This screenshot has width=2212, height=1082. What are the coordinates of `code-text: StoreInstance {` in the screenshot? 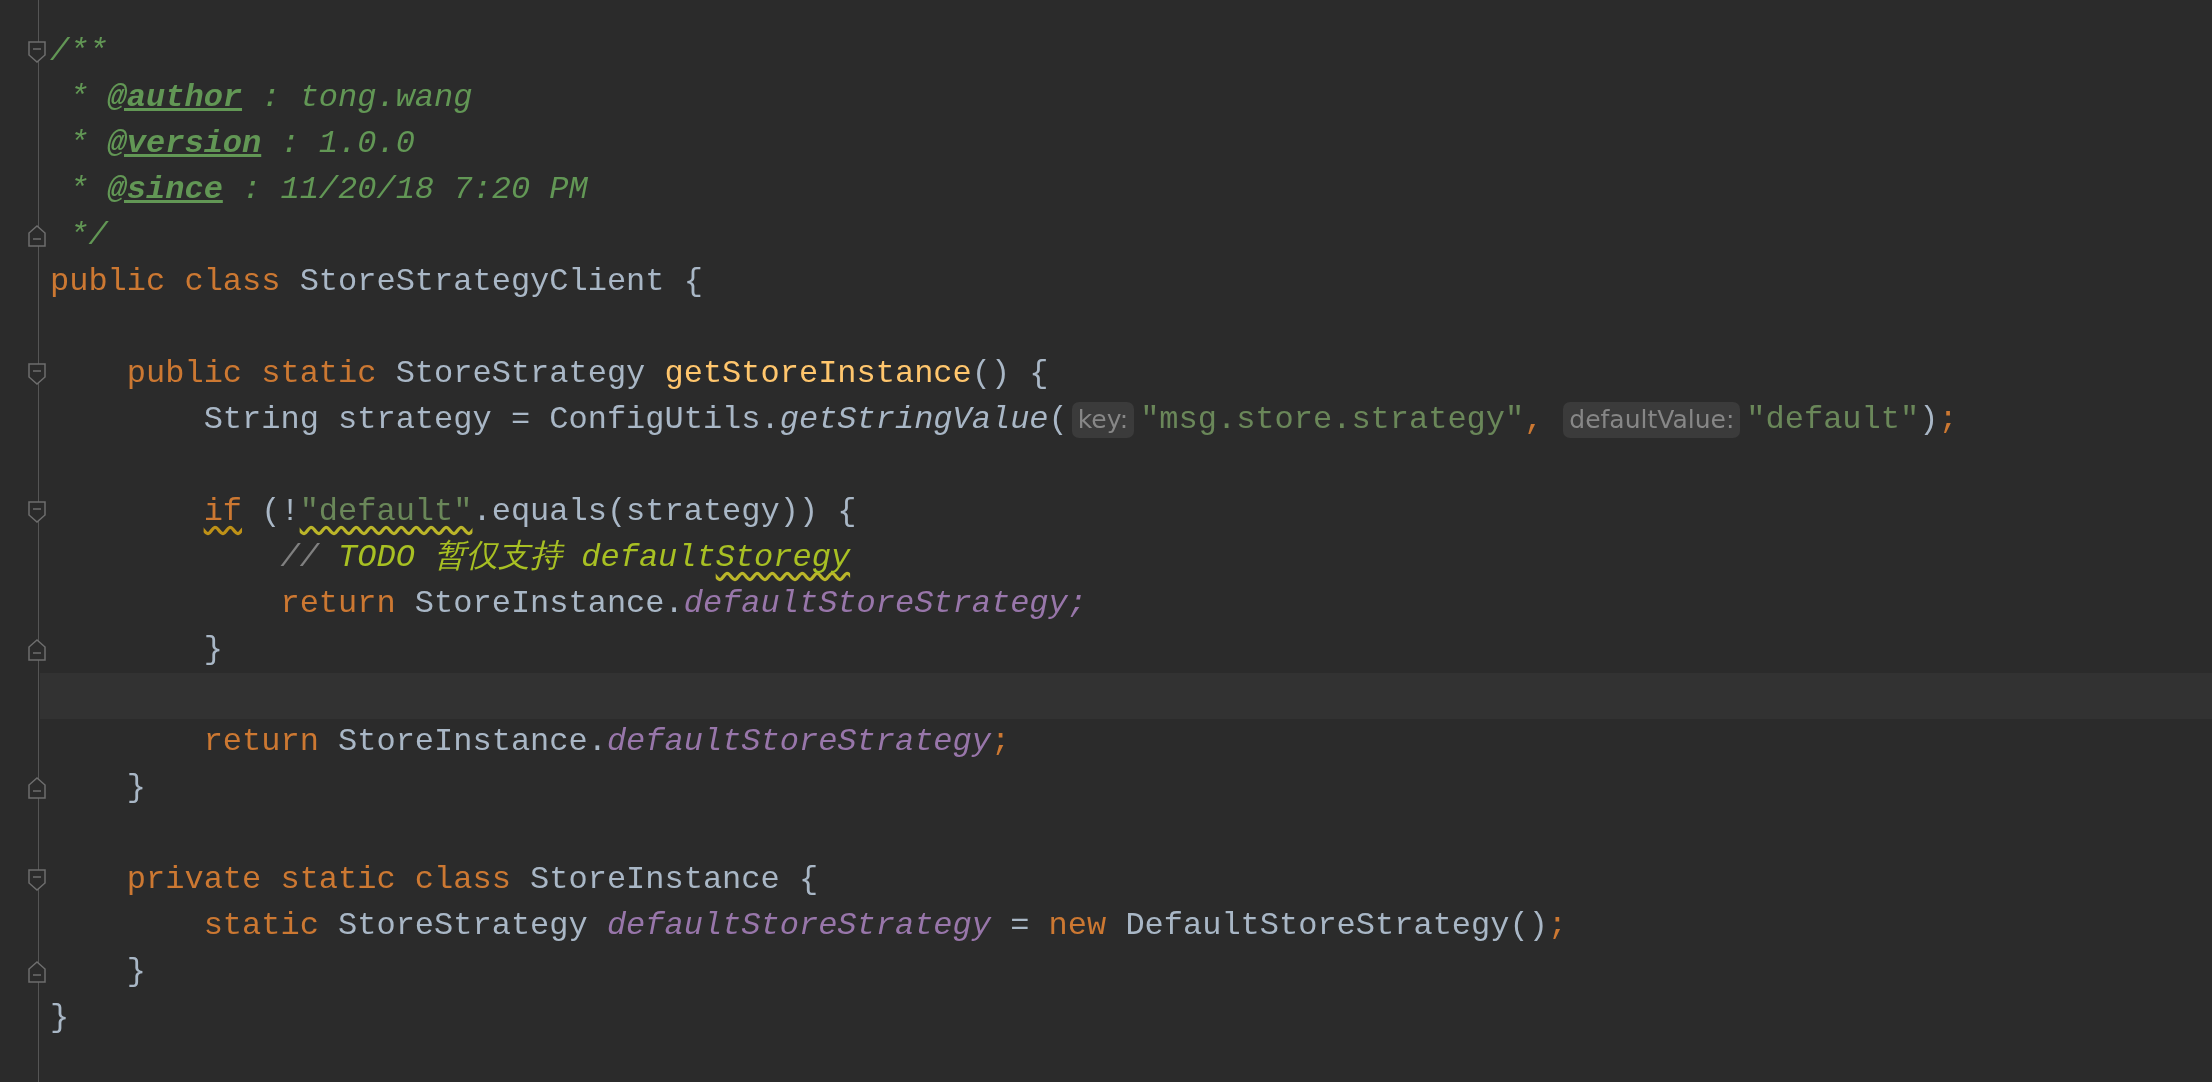 It's located at (674, 880).